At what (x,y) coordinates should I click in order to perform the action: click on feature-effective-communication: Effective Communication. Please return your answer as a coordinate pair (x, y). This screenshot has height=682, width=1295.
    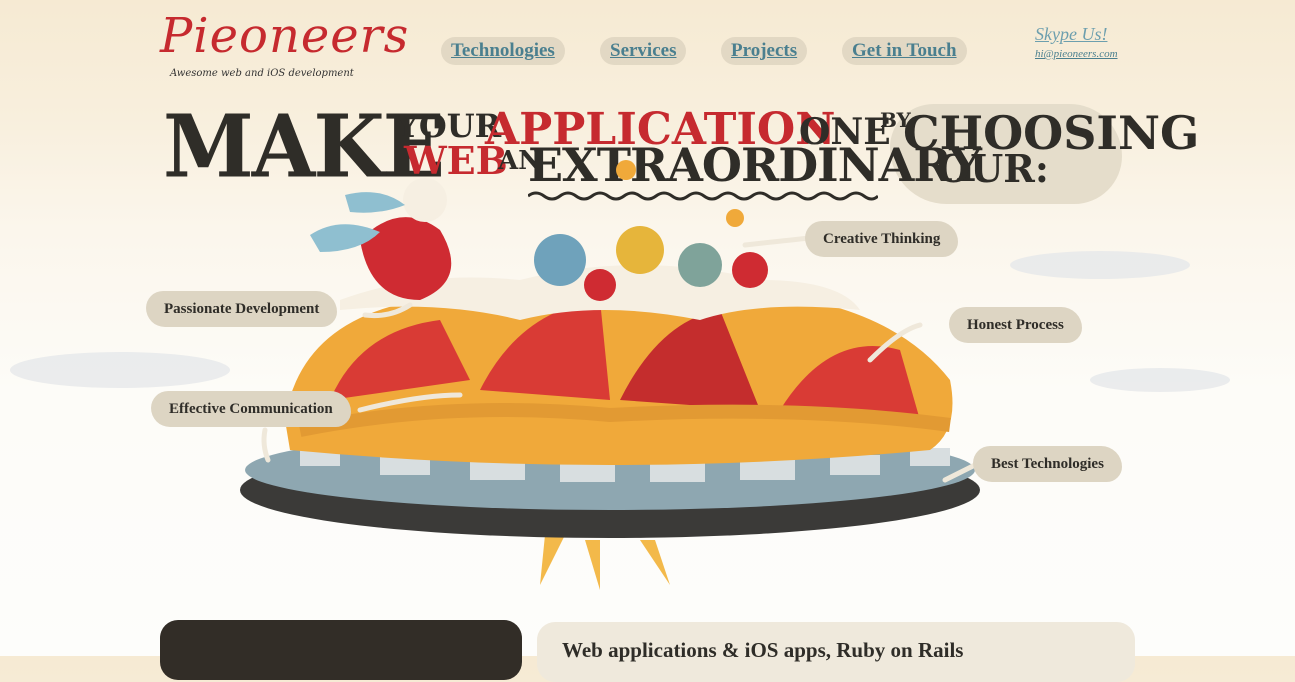
    Looking at the image, I should click on (251, 409).